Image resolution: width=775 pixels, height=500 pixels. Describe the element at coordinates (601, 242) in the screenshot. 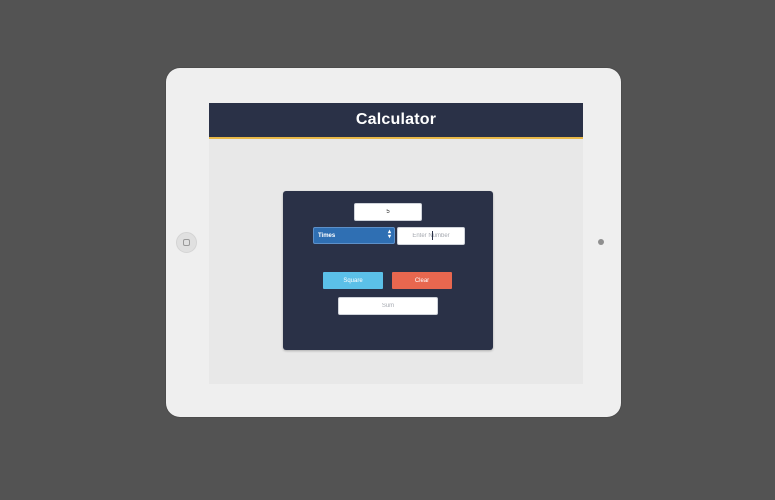

I see `camera-icon` at that location.